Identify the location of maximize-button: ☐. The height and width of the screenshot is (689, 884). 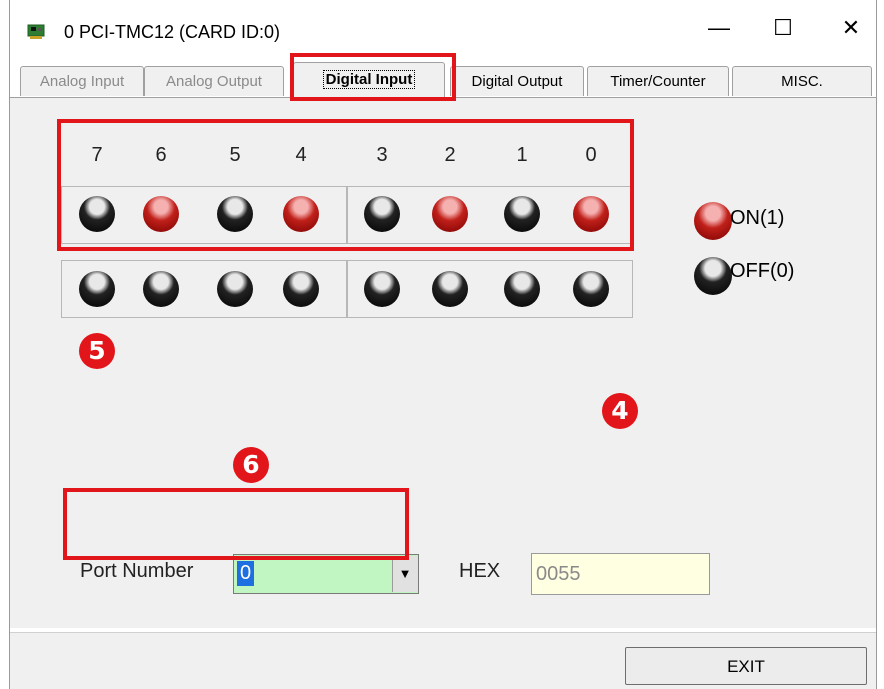
(783, 28).